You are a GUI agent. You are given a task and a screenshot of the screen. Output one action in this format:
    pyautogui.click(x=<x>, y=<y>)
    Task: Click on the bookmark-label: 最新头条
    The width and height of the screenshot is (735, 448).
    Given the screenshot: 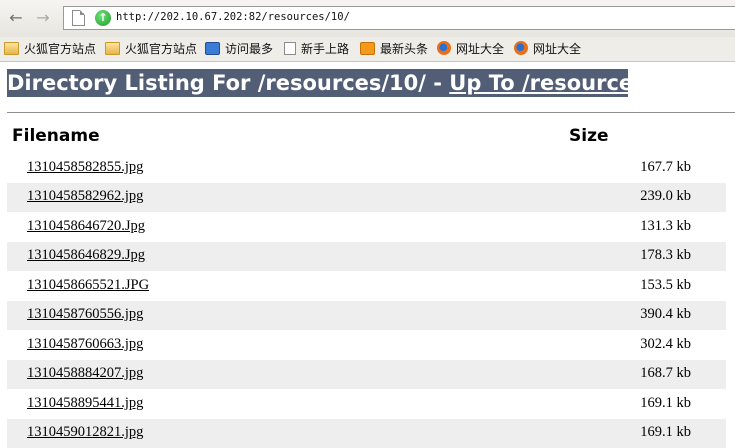 What is the action you would take?
    pyautogui.click(x=404, y=49)
    